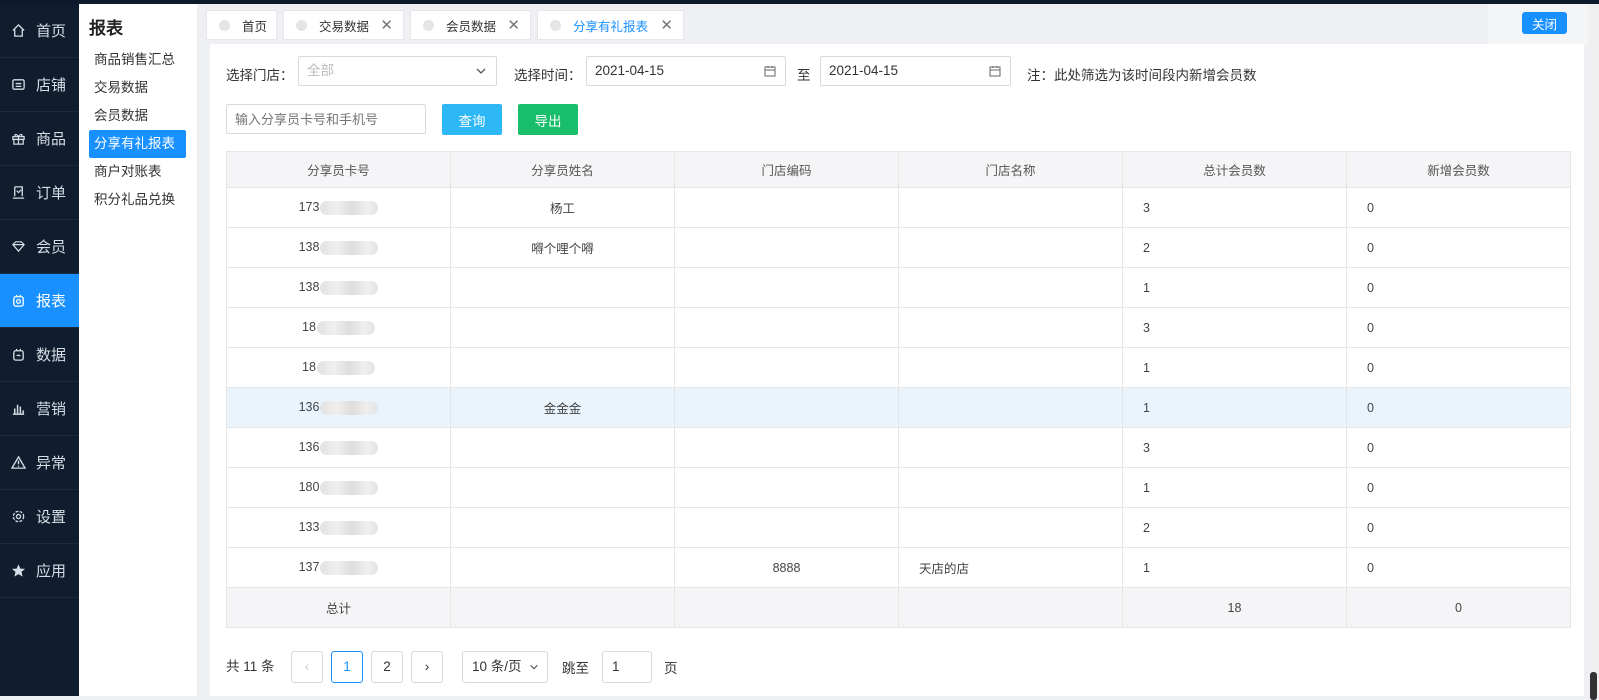  I want to click on column-header: 分享员姓名, so click(562, 169).